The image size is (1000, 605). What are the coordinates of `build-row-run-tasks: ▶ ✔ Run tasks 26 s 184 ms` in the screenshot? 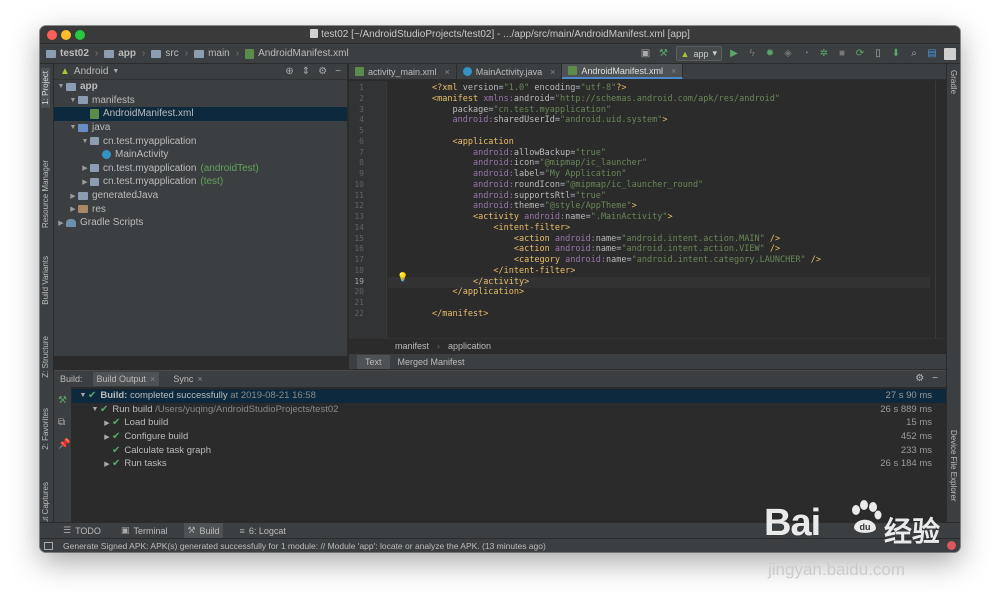 It's located at (509, 464).